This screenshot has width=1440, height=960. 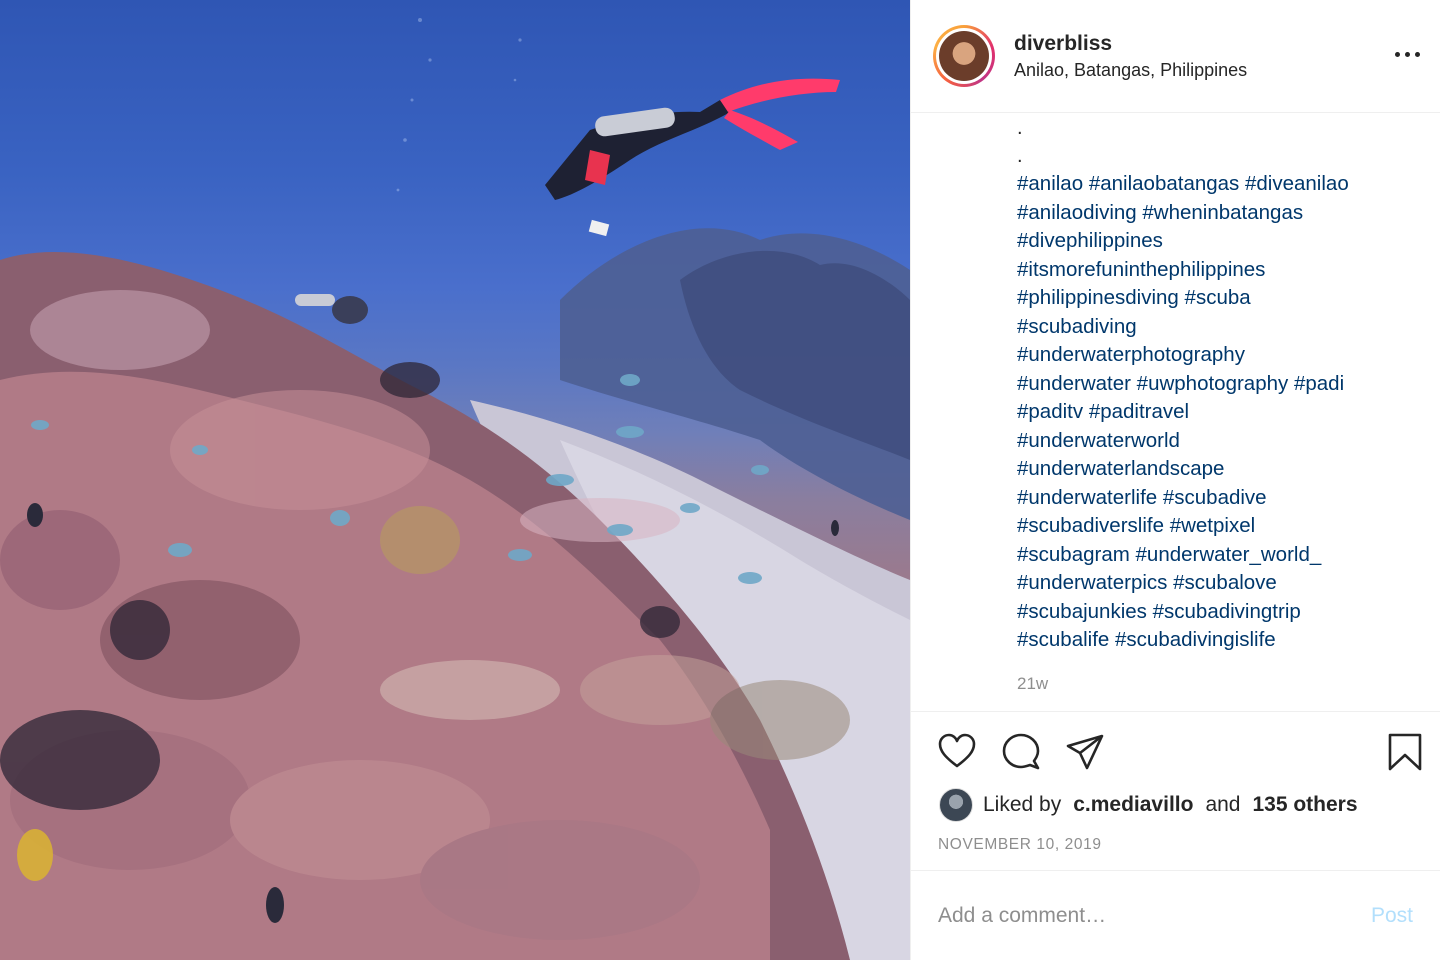 What do you see at coordinates (1175, 56) in the screenshot?
I see `post-header: diverbliss Anilao, Batangas, Philippines` at bounding box center [1175, 56].